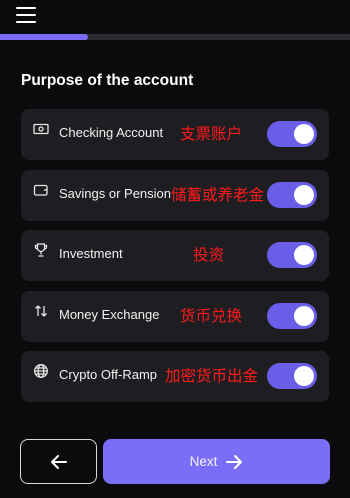  What do you see at coordinates (41, 250) in the screenshot?
I see `trophy-icon` at bounding box center [41, 250].